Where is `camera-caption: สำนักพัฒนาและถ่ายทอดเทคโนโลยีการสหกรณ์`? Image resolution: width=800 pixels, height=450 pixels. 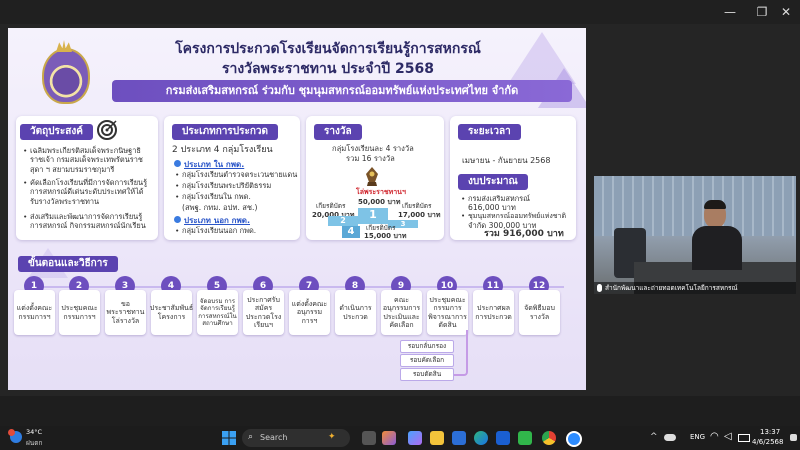
camera-caption: สำนักพัฒนาและถ่ายทอดเทคโนโลยีการสหกรณ์ is located at coordinates (671, 288).